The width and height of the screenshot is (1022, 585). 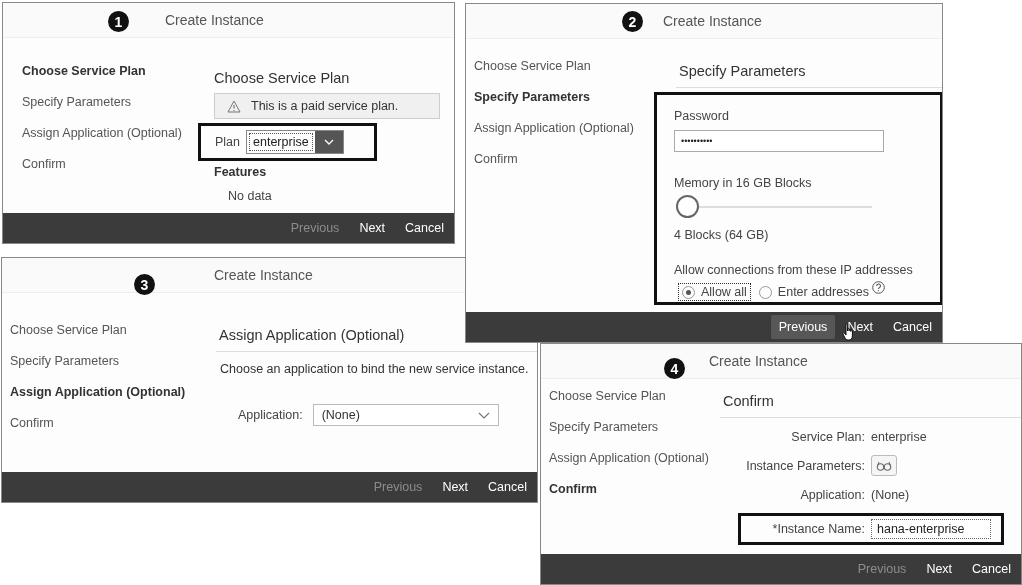 I want to click on step-number-badge: 4, so click(x=674, y=368).